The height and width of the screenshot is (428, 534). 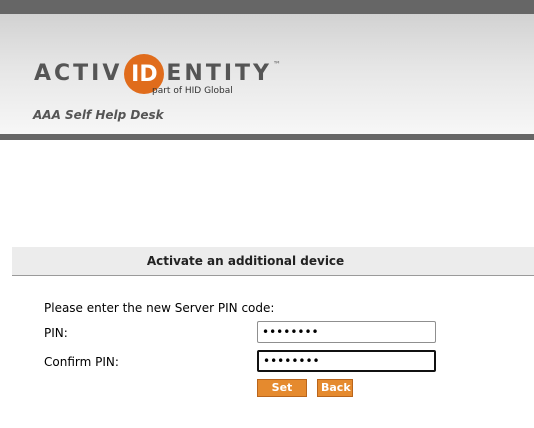 I want to click on section-header: Activate an additional device, so click(x=273, y=261).